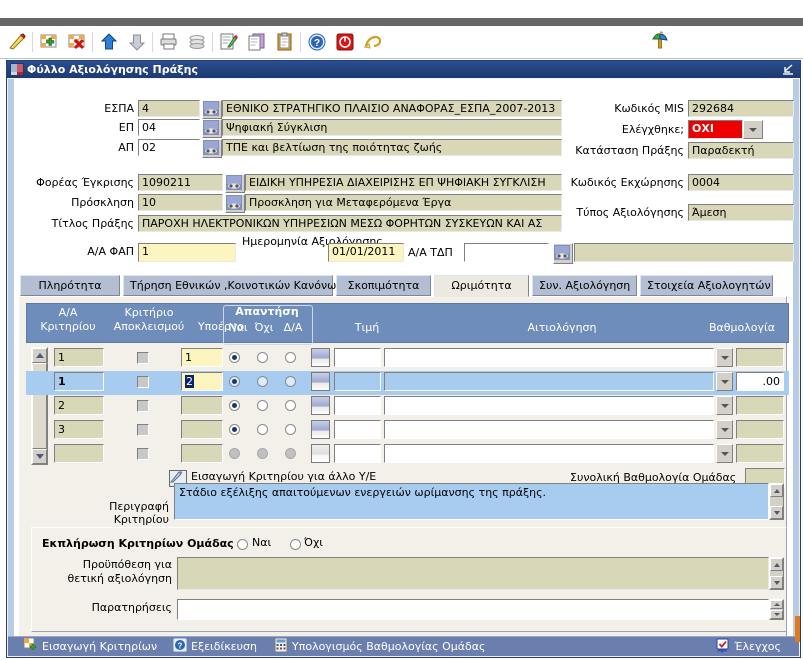 This screenshot has height=660, width=803. What do you see at coordinates (473, 609) in the screenshot?
I see `field-remarks` at bounding box center [473, 609].